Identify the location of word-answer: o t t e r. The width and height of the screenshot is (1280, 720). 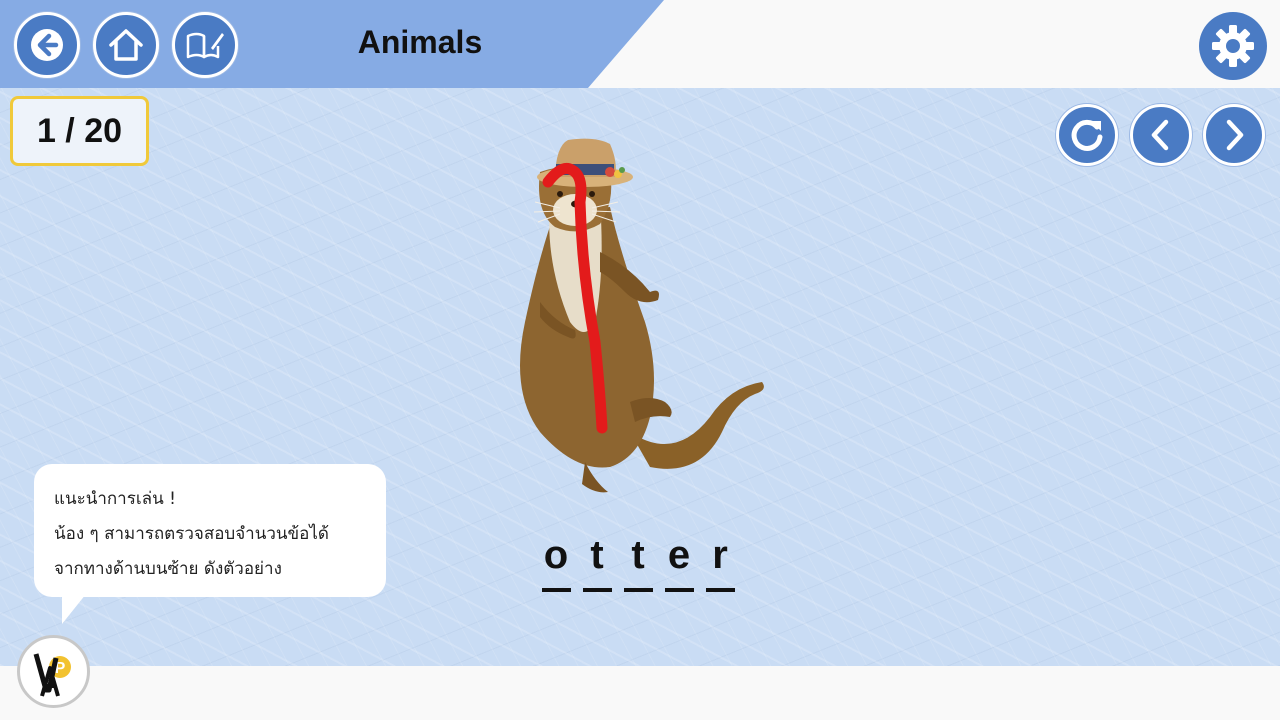
(638, 561).